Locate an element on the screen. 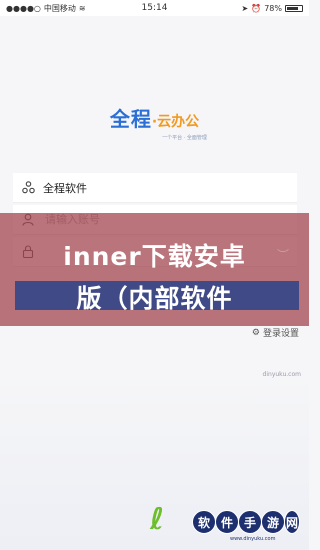 Image resolution: width=320 pixels, height=550 pixels. battery-percent: 78% is located at coordinates (273, 8).